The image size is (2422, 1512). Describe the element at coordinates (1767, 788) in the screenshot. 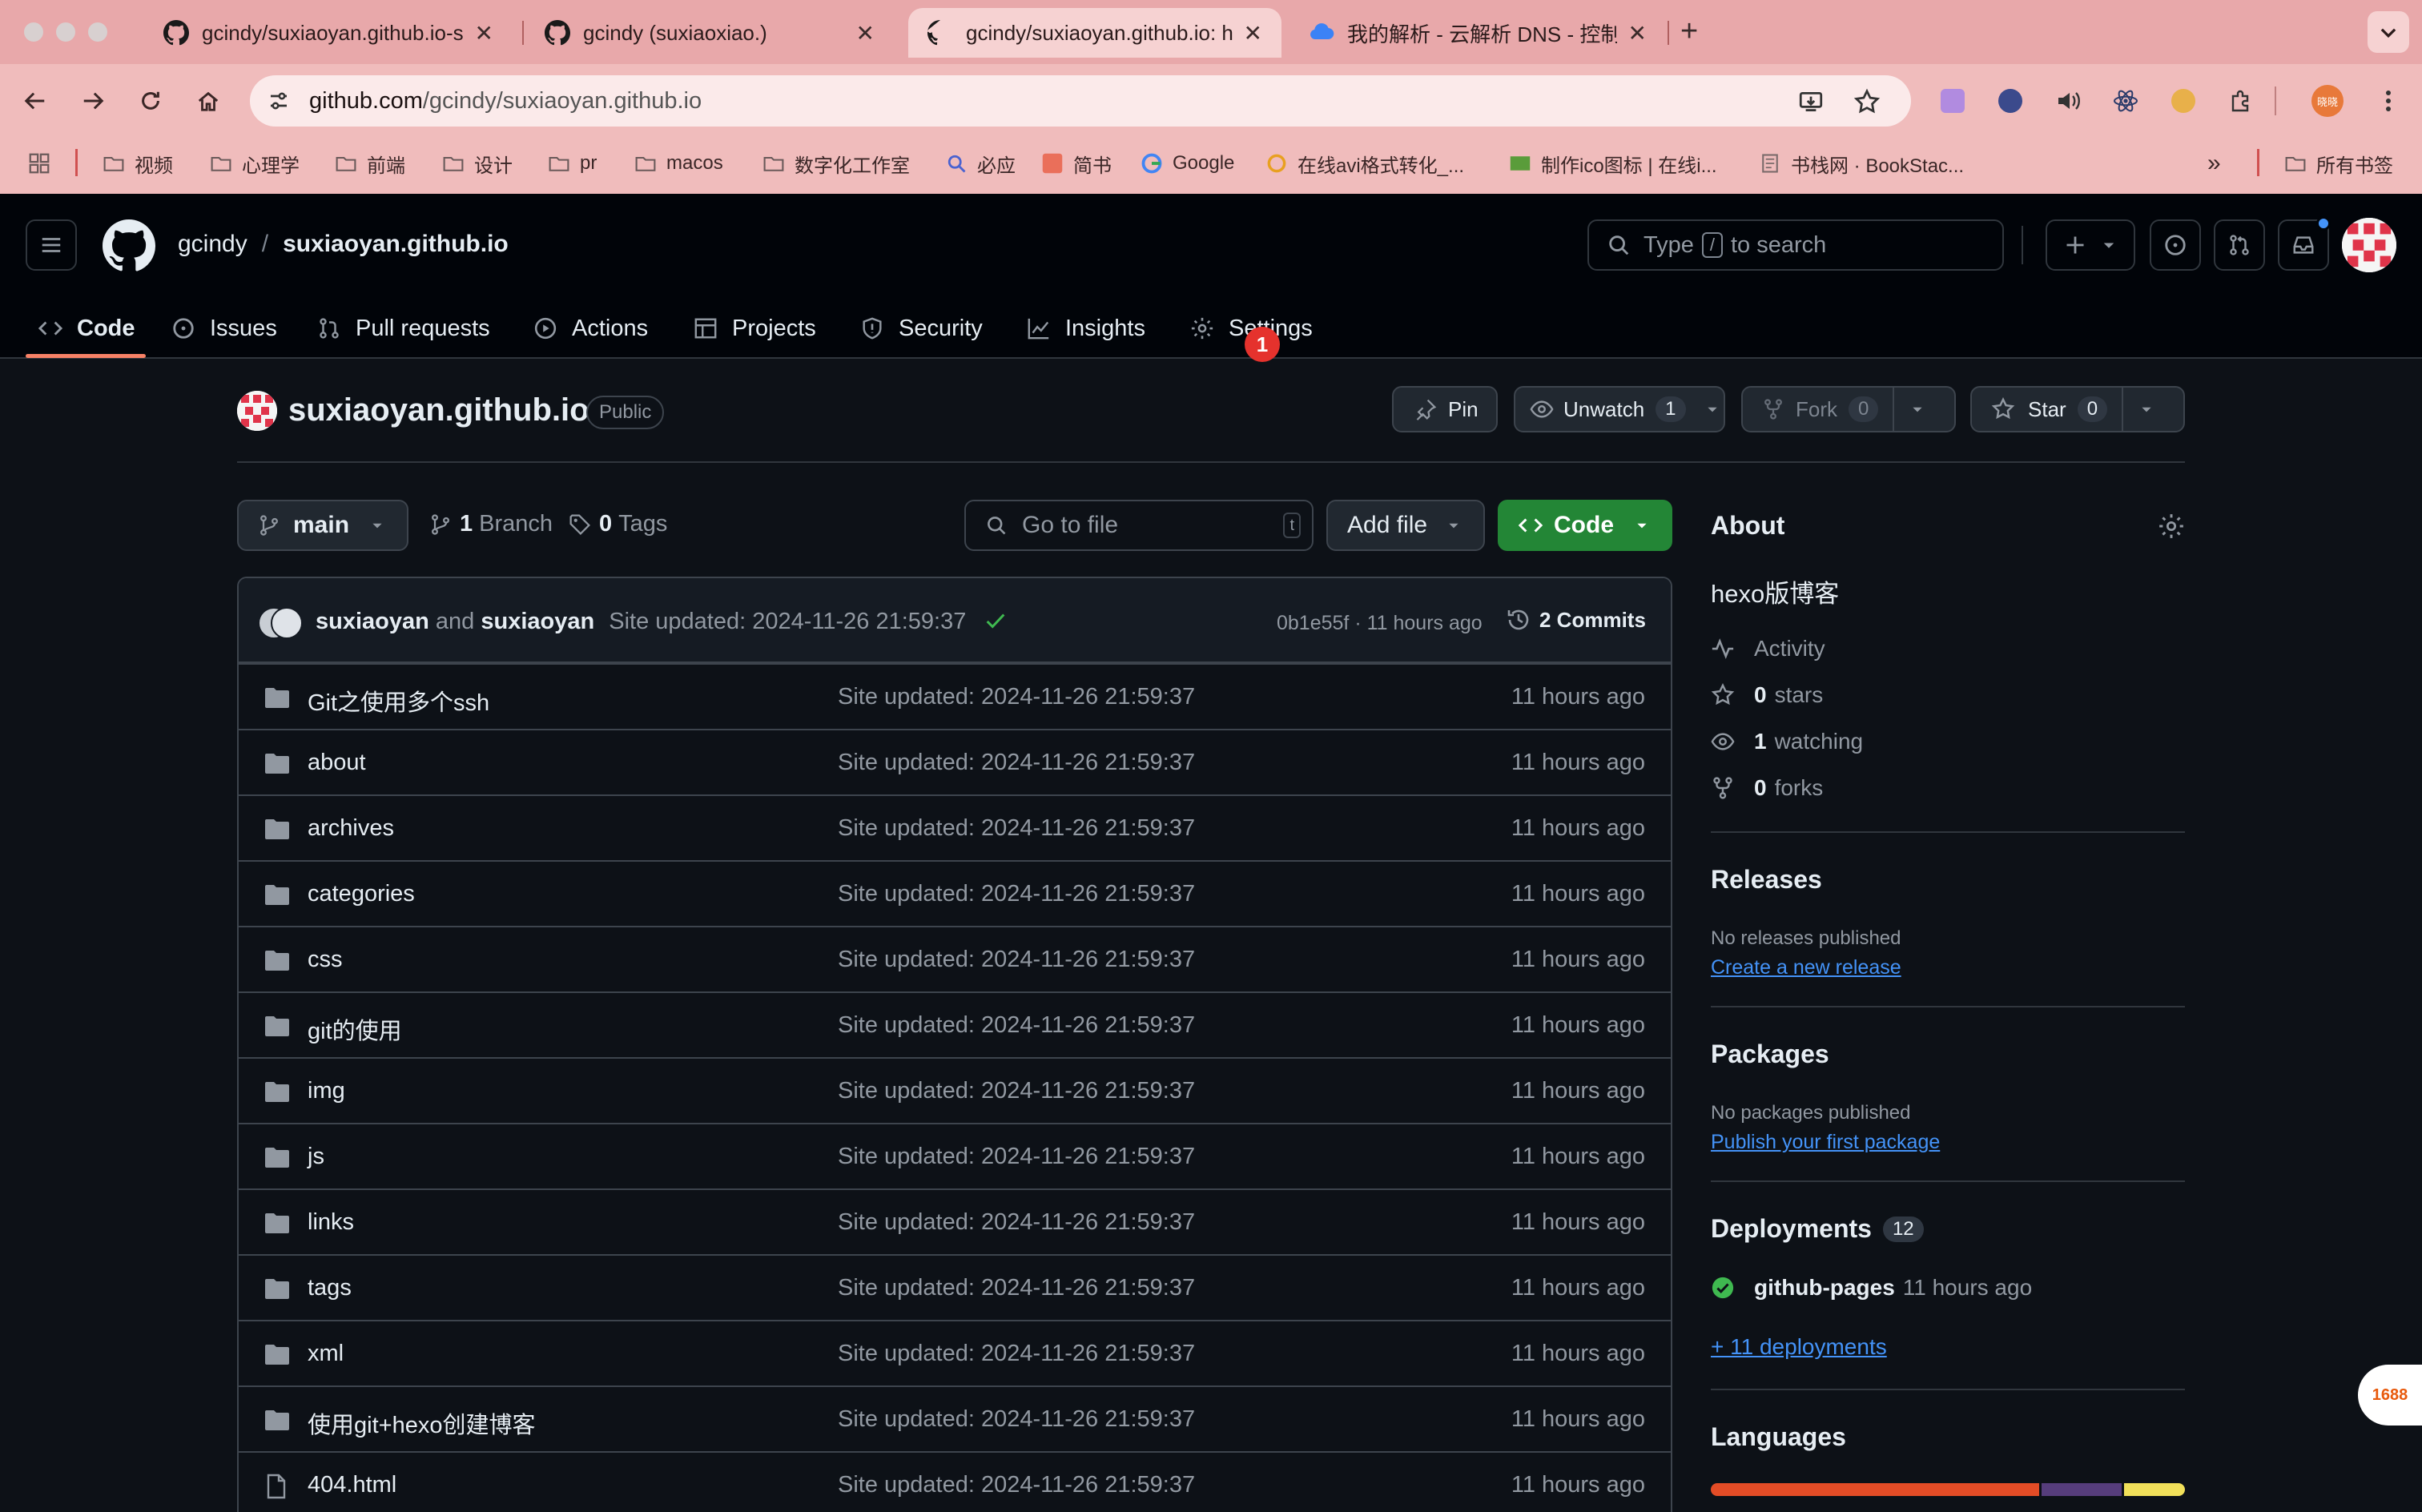

I see `forks-link: 0 forks` at that location.